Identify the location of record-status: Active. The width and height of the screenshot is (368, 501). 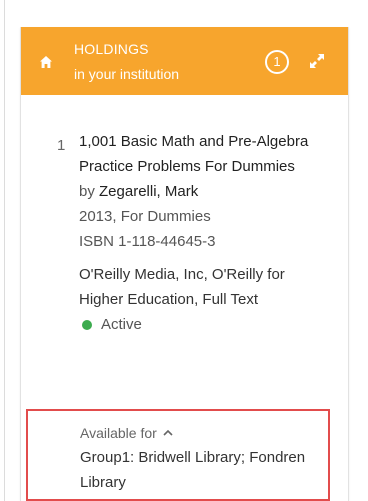
(204, 325).